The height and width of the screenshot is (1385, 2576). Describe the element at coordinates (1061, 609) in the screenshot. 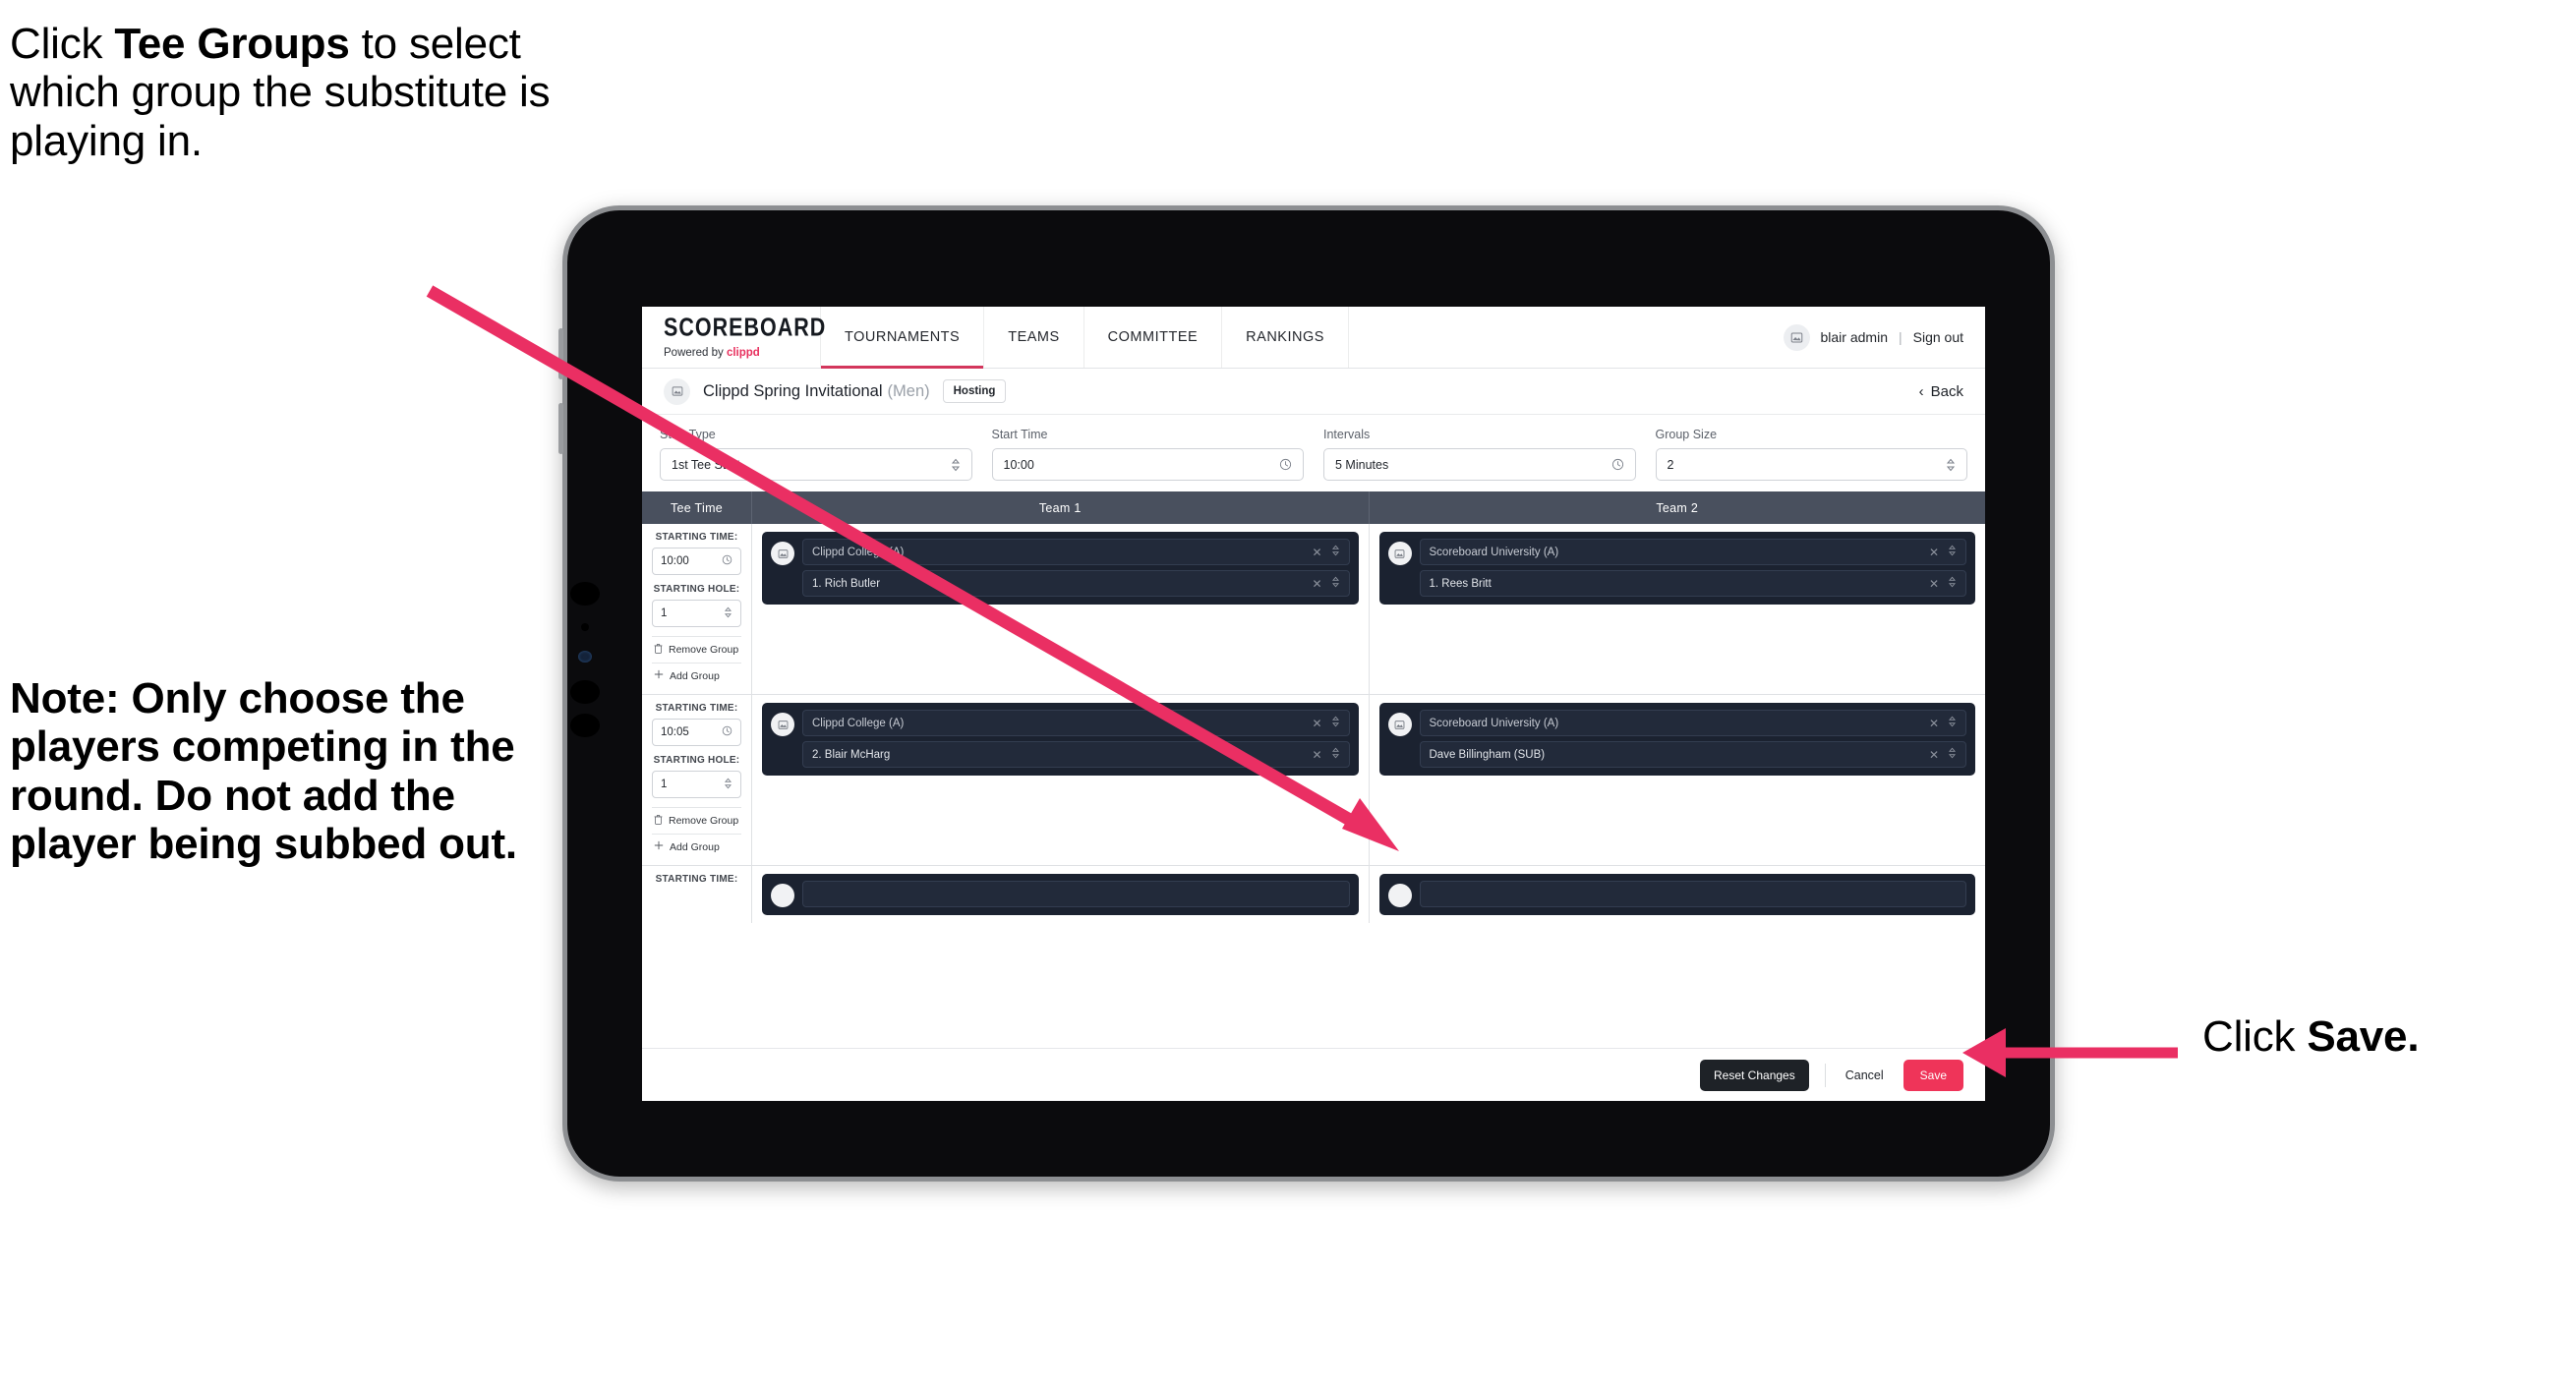

I see `team-1-cell: Clippd College (A) ✕ 1. Rich Butler ✕` at that location.